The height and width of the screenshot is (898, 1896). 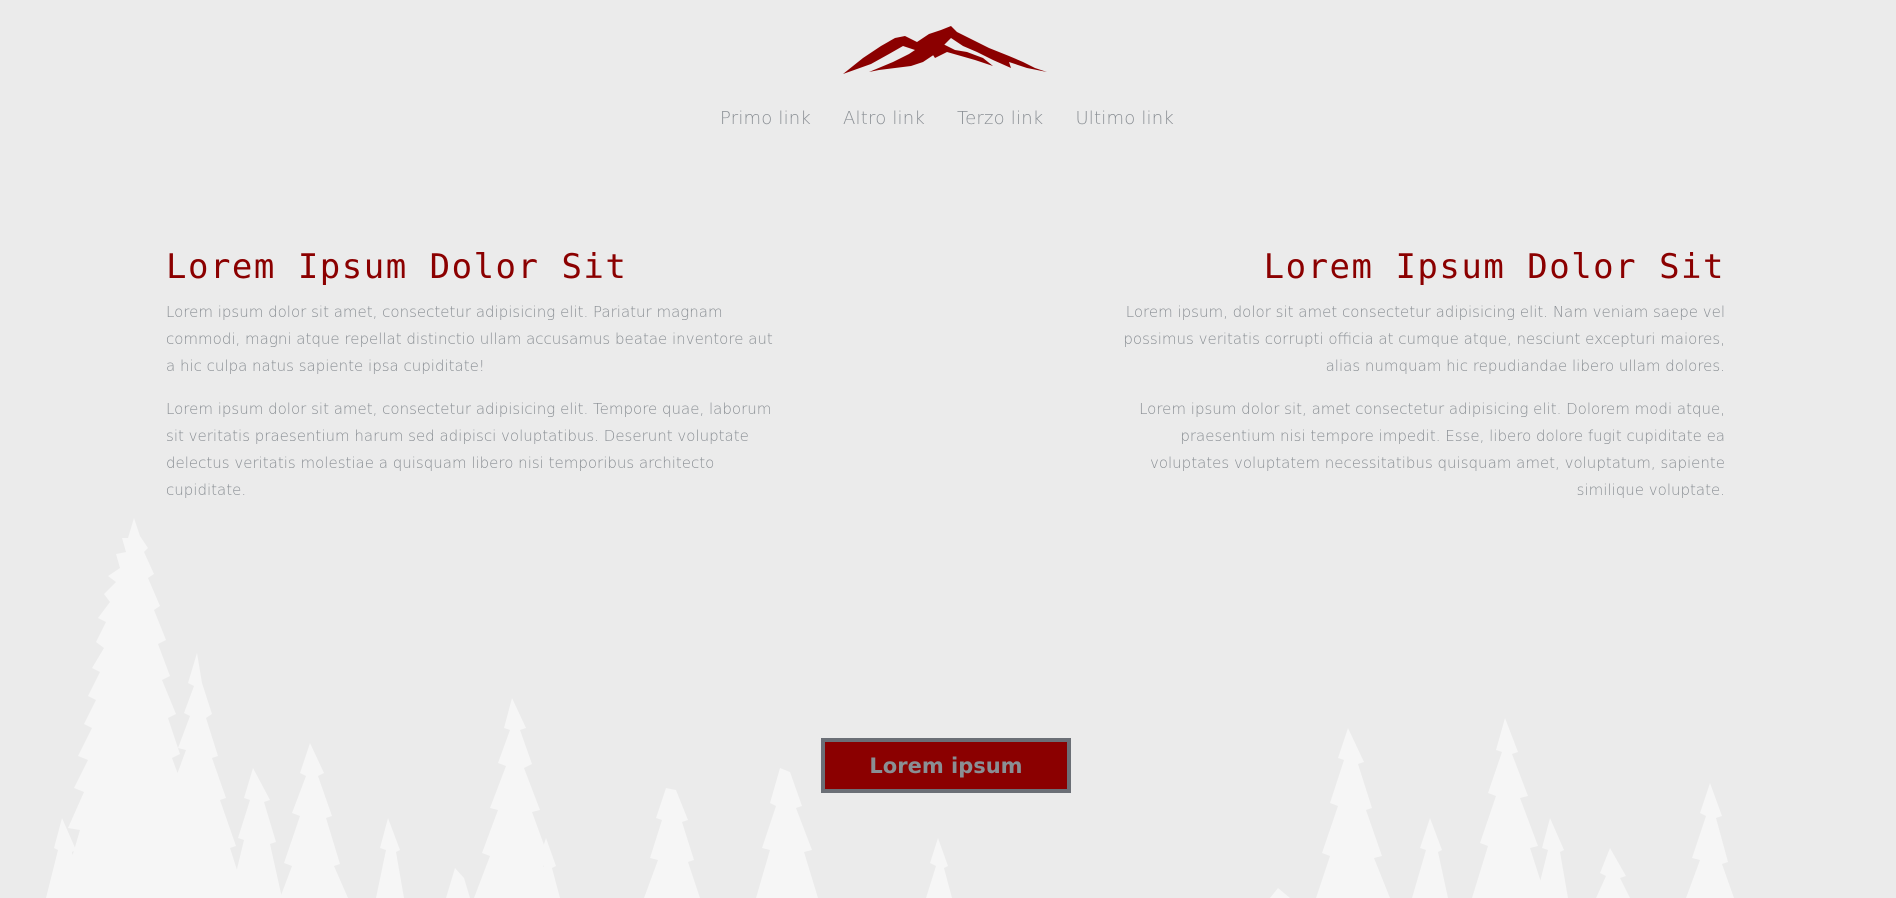 What do you see at coordinates (397, 267) in the screenshot?
I see `left-heading: Lorem Ipsum Dolor Sit` at bounding box center [397, 267].